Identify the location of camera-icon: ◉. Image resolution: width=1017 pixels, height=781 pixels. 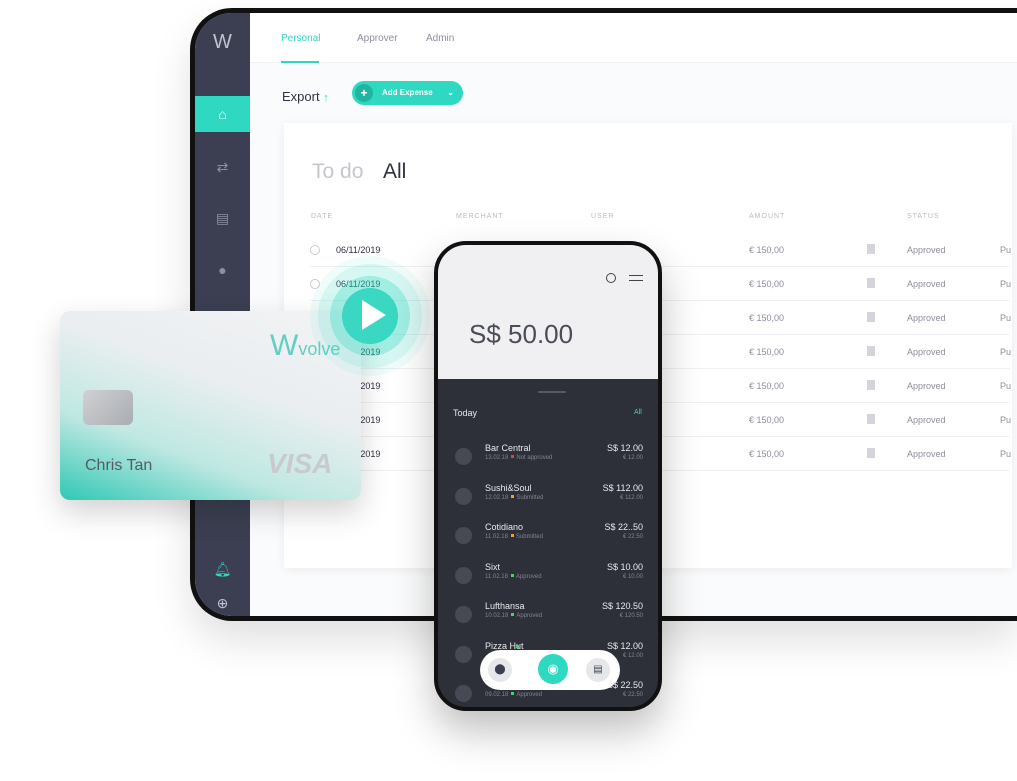
(553, 669).